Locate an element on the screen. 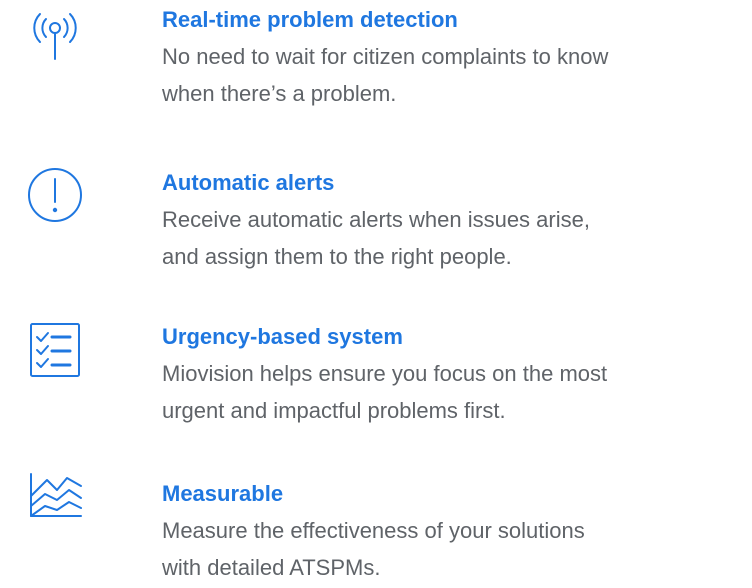 This screenshot has width=752, height=588. broadcast-antenna-icon is located at coordinates (55, 44).